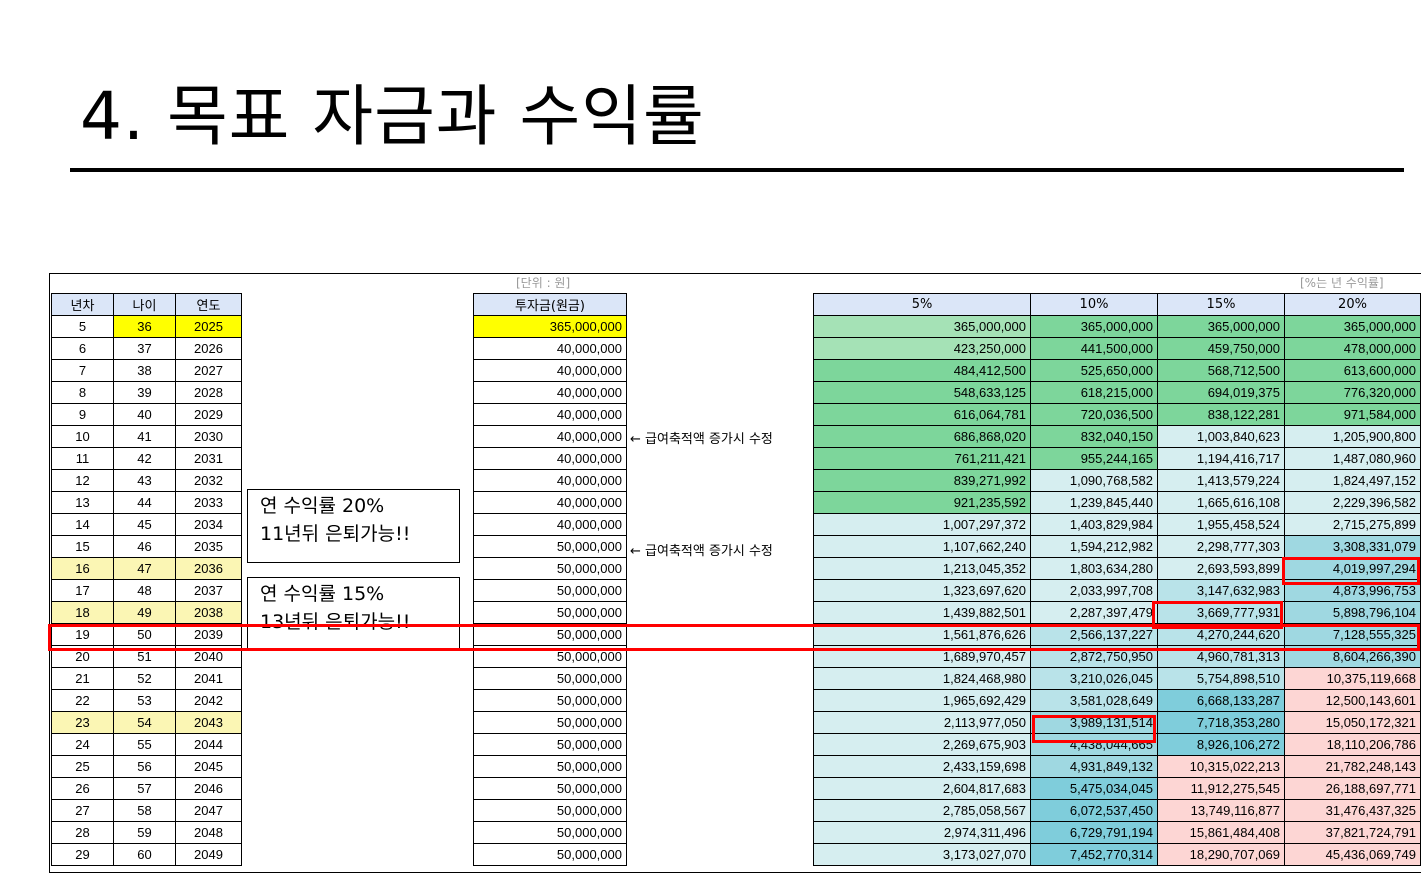 Image resolution: width=1421 pixels, height=873 pixels. I want to click on cell-year-index: 13, so click(82, 502).